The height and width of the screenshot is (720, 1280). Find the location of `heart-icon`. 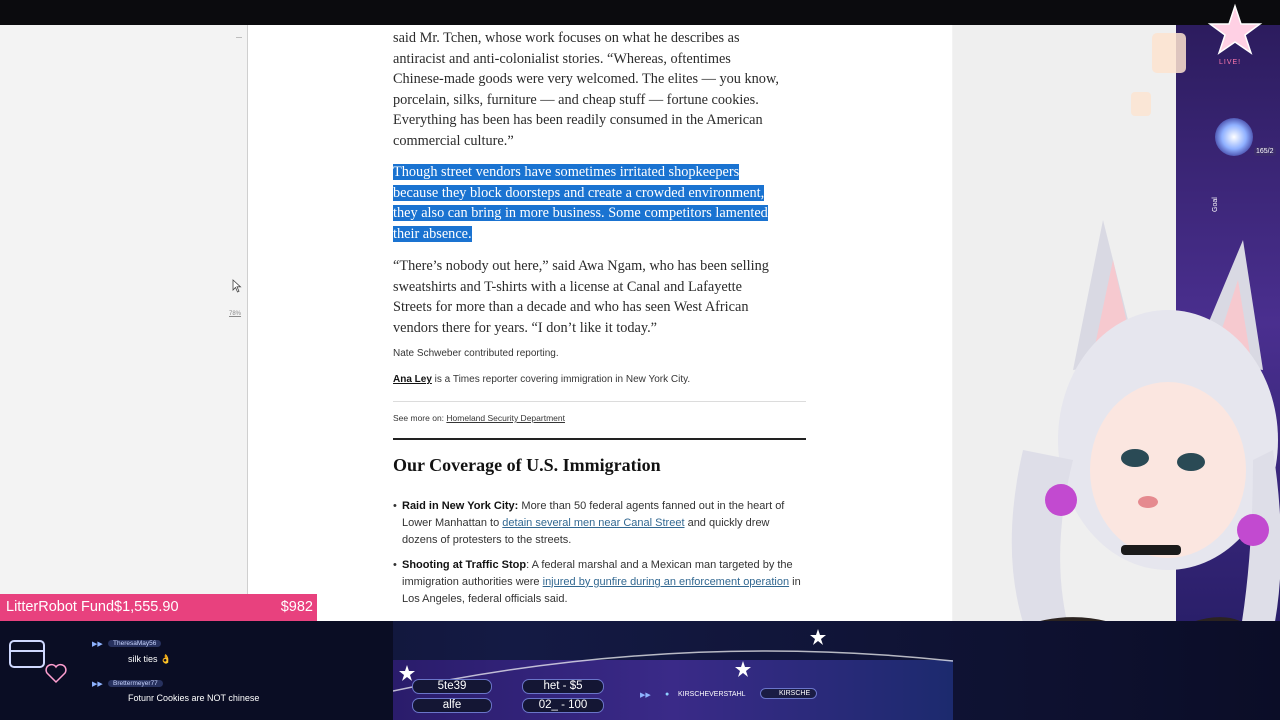

heart-icon is located at coordinates (56, 673).